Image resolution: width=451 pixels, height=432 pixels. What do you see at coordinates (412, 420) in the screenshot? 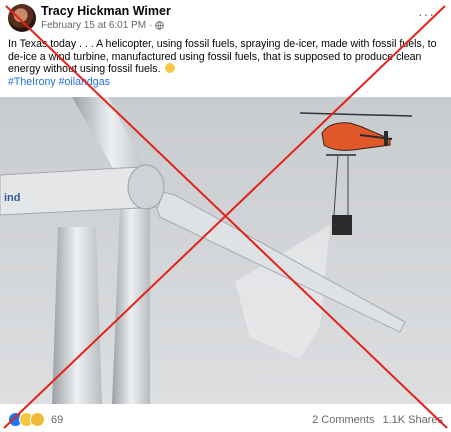
I see `shares-count: 1.1K Shares` at bounding box center [412, 420].